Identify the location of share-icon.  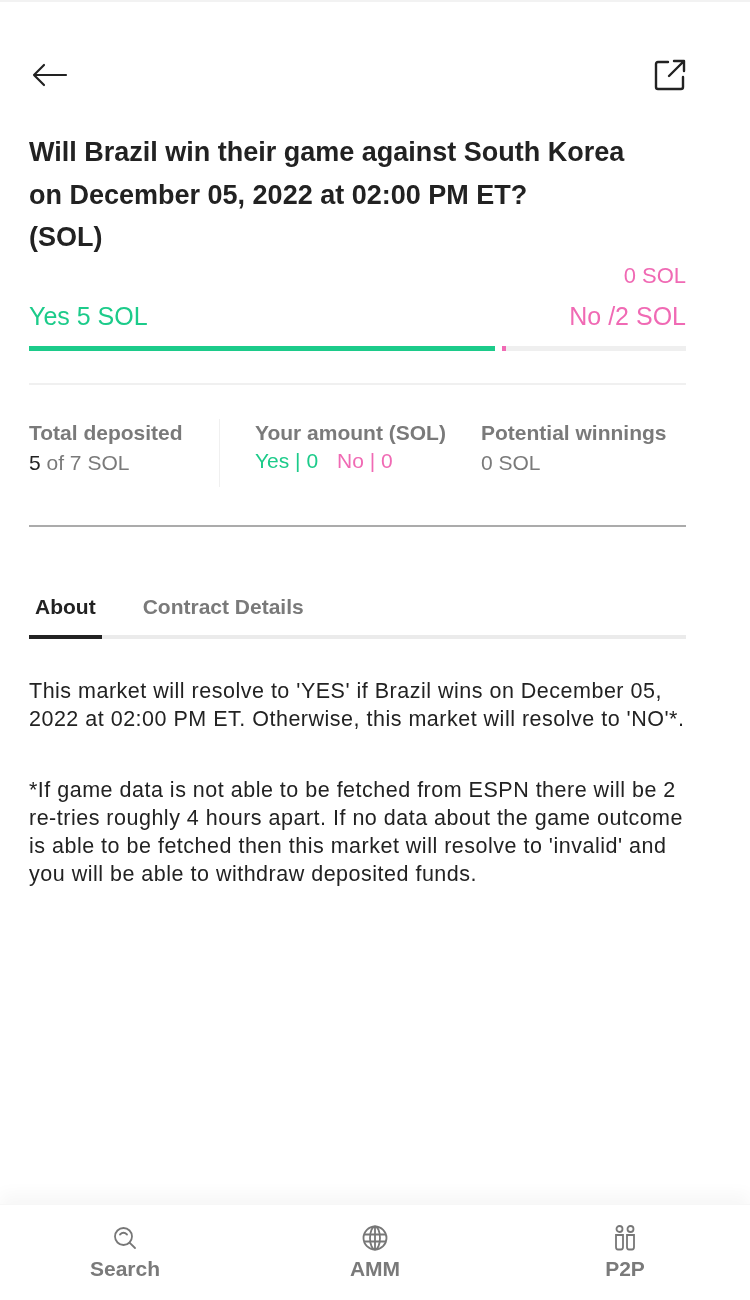
(670, 75).